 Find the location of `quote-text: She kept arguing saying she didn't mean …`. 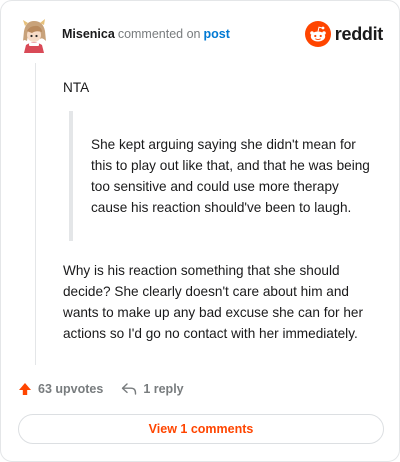

quote-text: She kept arguing saying she didn't mean … is located at coordinates (230, 176).